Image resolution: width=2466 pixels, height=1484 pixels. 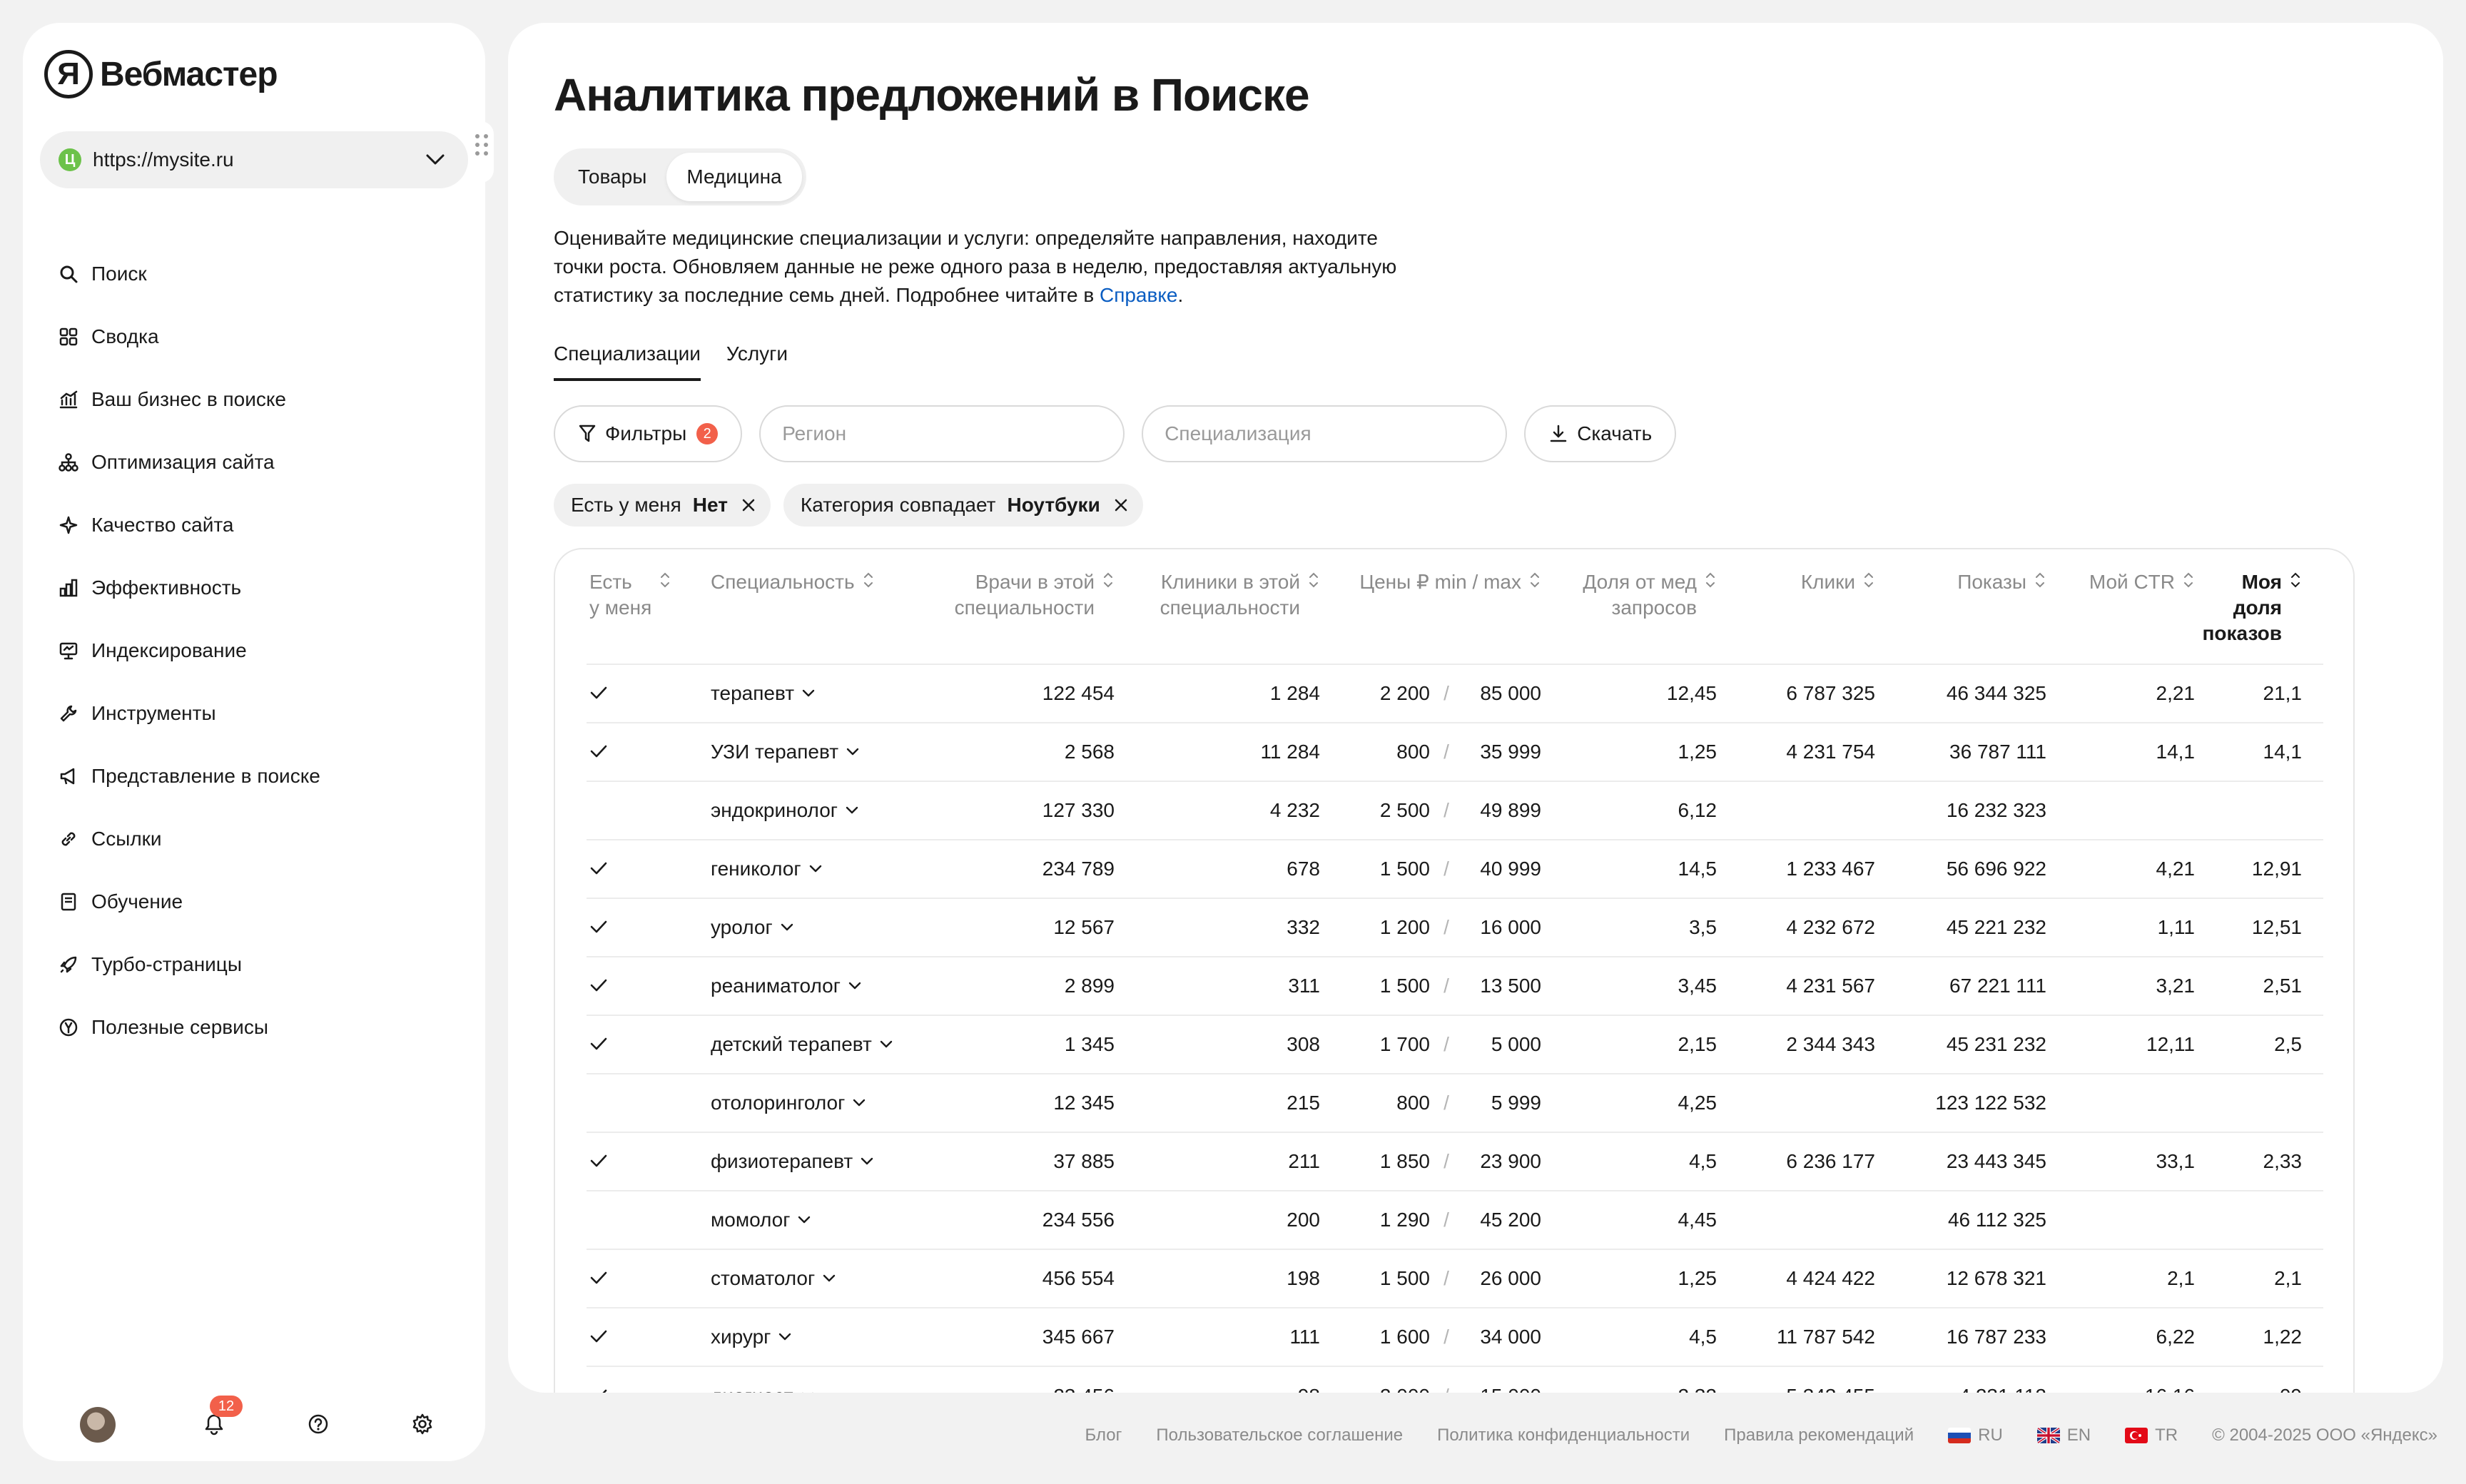 What do you see at coordinates (1976, 1435) in the screenshot?
I see `lang-ru: RU` at bounding box center [1976, 1435].